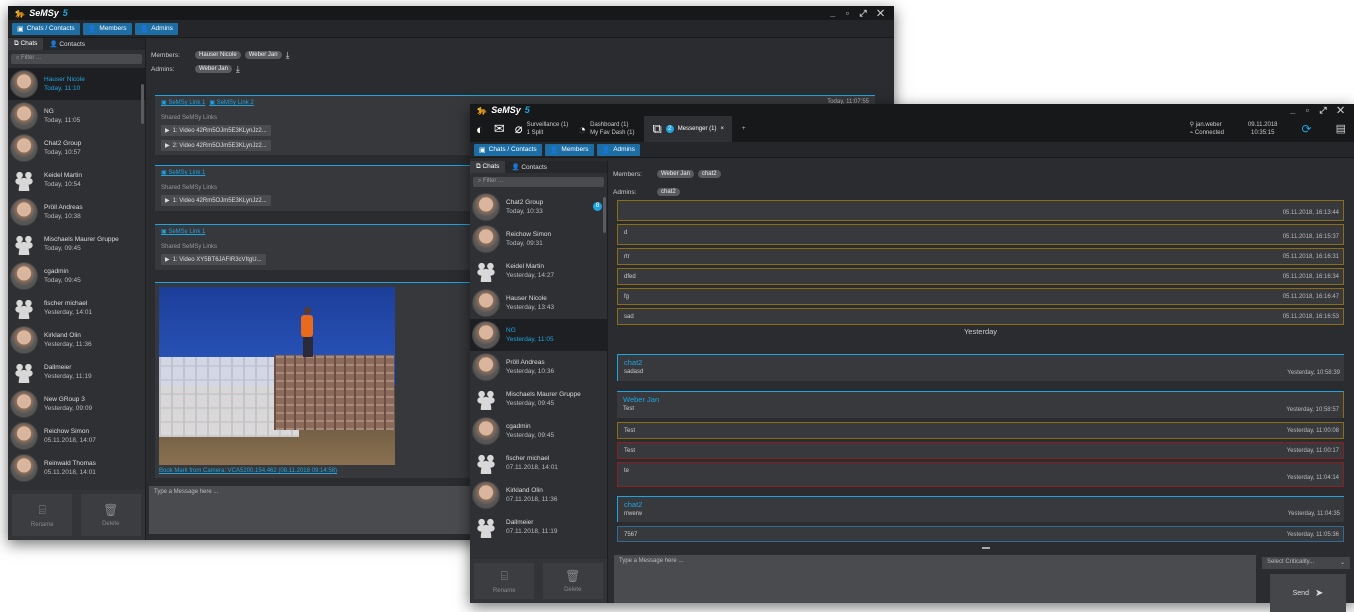 The width and height of the screenshot is (1354, 612). Describe the element at coordinates (538, 271) in the screenshot. I see `chat-list-item: Keidel Martin Yesterday, 14:27` at that location.